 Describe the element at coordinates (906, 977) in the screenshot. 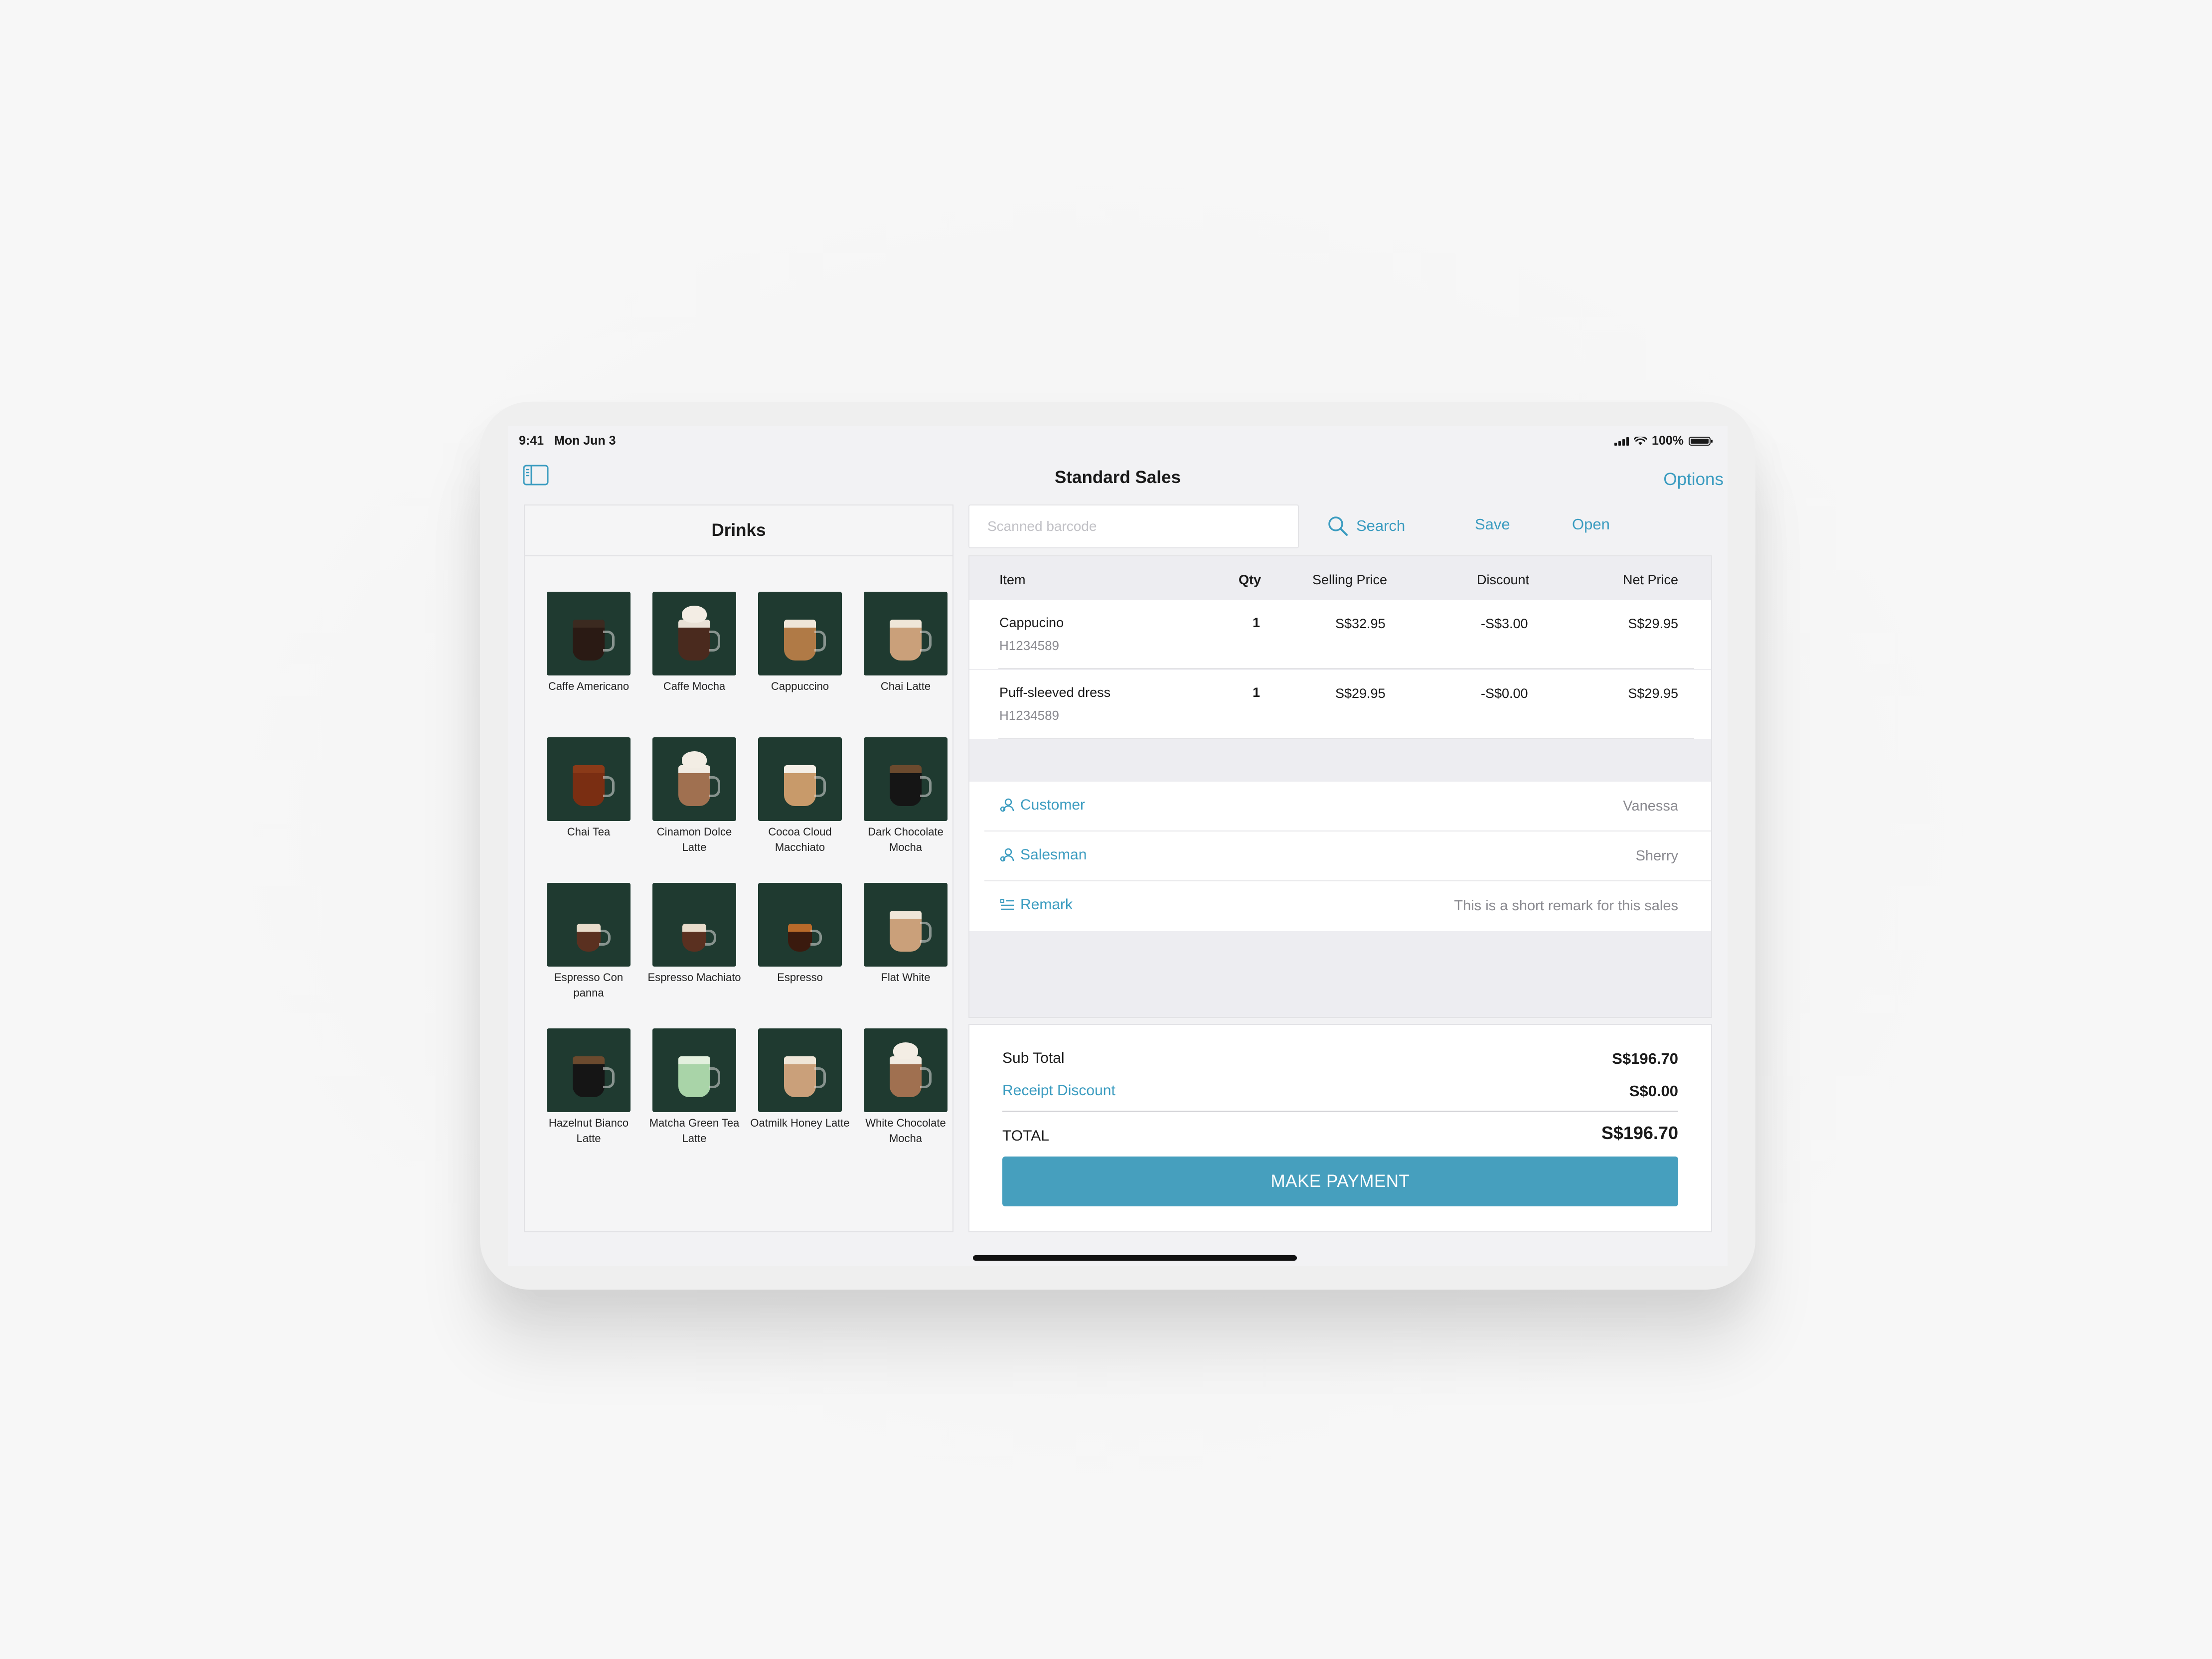

I see `product-name: Flat White` at that location.